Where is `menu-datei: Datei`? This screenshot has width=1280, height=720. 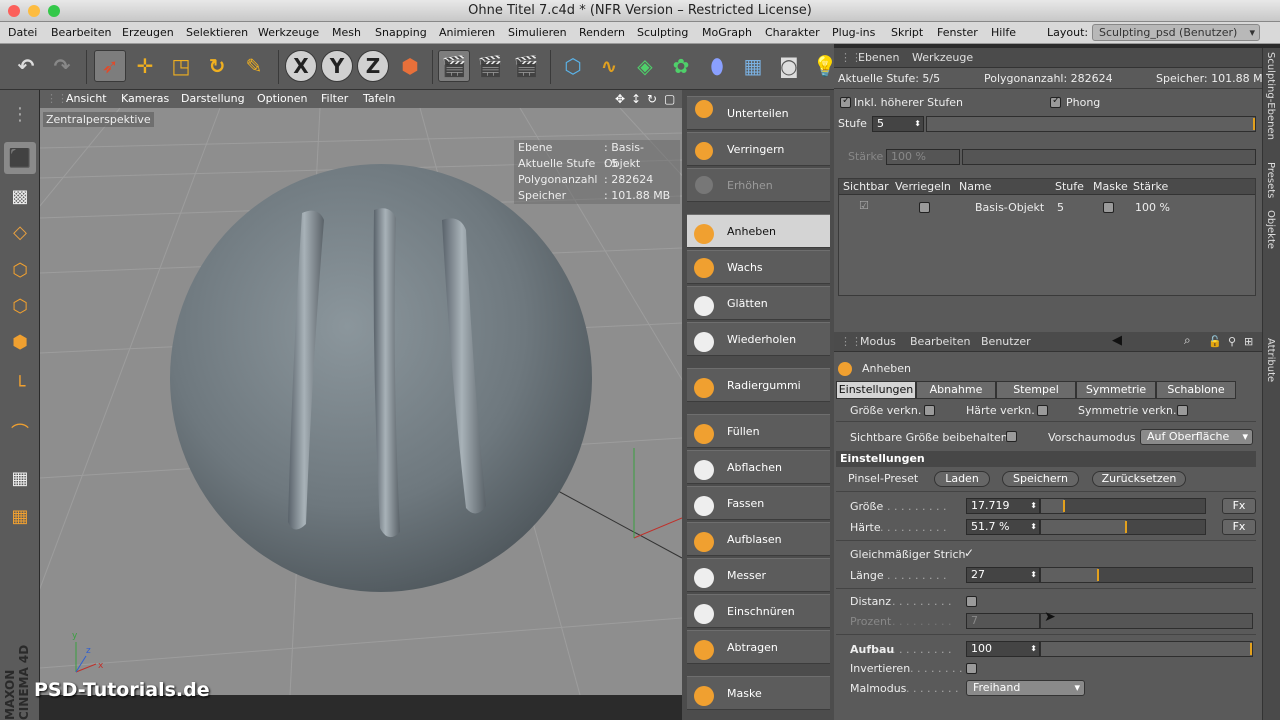 menu-datei: Datei is located at coordinates (22, 32).